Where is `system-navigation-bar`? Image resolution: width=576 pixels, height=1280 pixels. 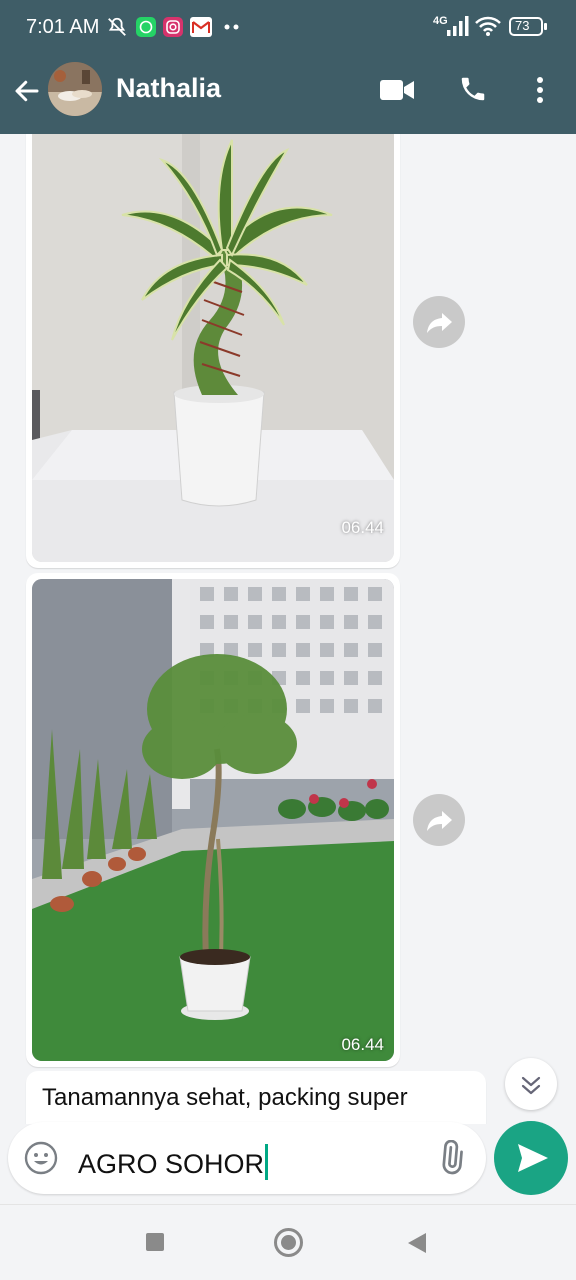
system-navigation-bar is located at coordinates (288, 1242).